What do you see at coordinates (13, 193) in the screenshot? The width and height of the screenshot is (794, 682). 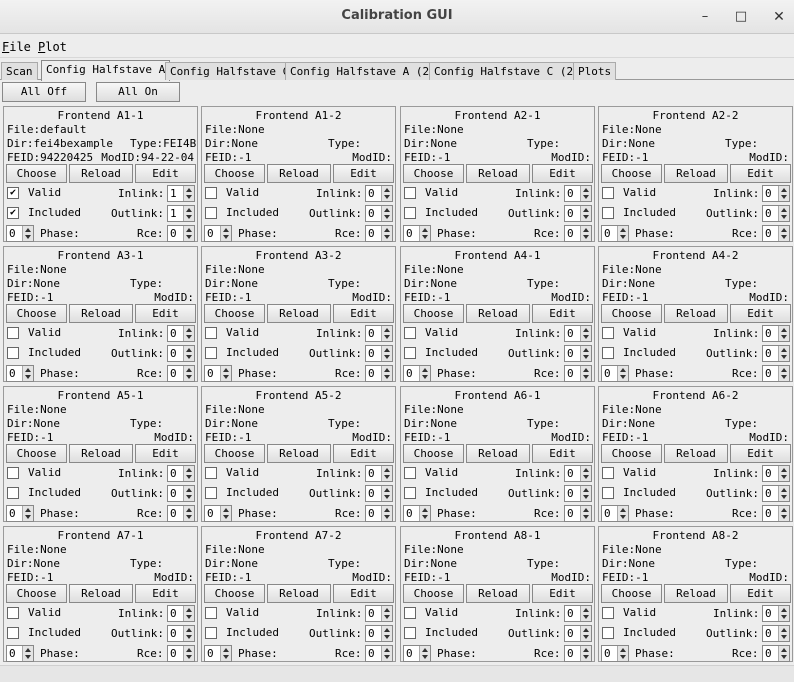 I see `valid-checkbox: ✔` at bounding box center [13, 193].